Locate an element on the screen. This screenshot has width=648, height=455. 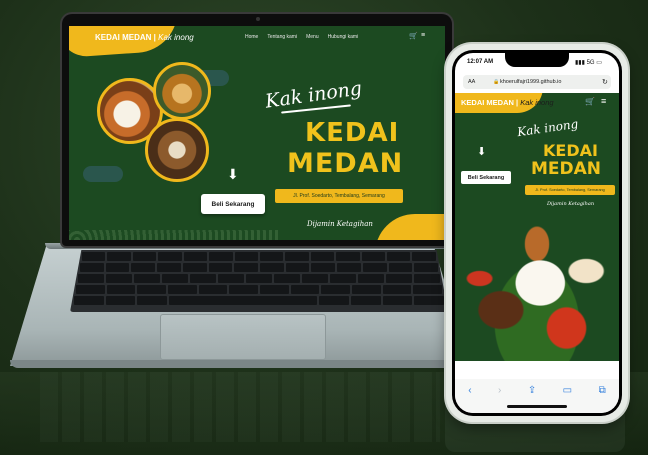
signal-indicator: ▮▮▮ 5G ▭ is located at coordinates (588, 63).